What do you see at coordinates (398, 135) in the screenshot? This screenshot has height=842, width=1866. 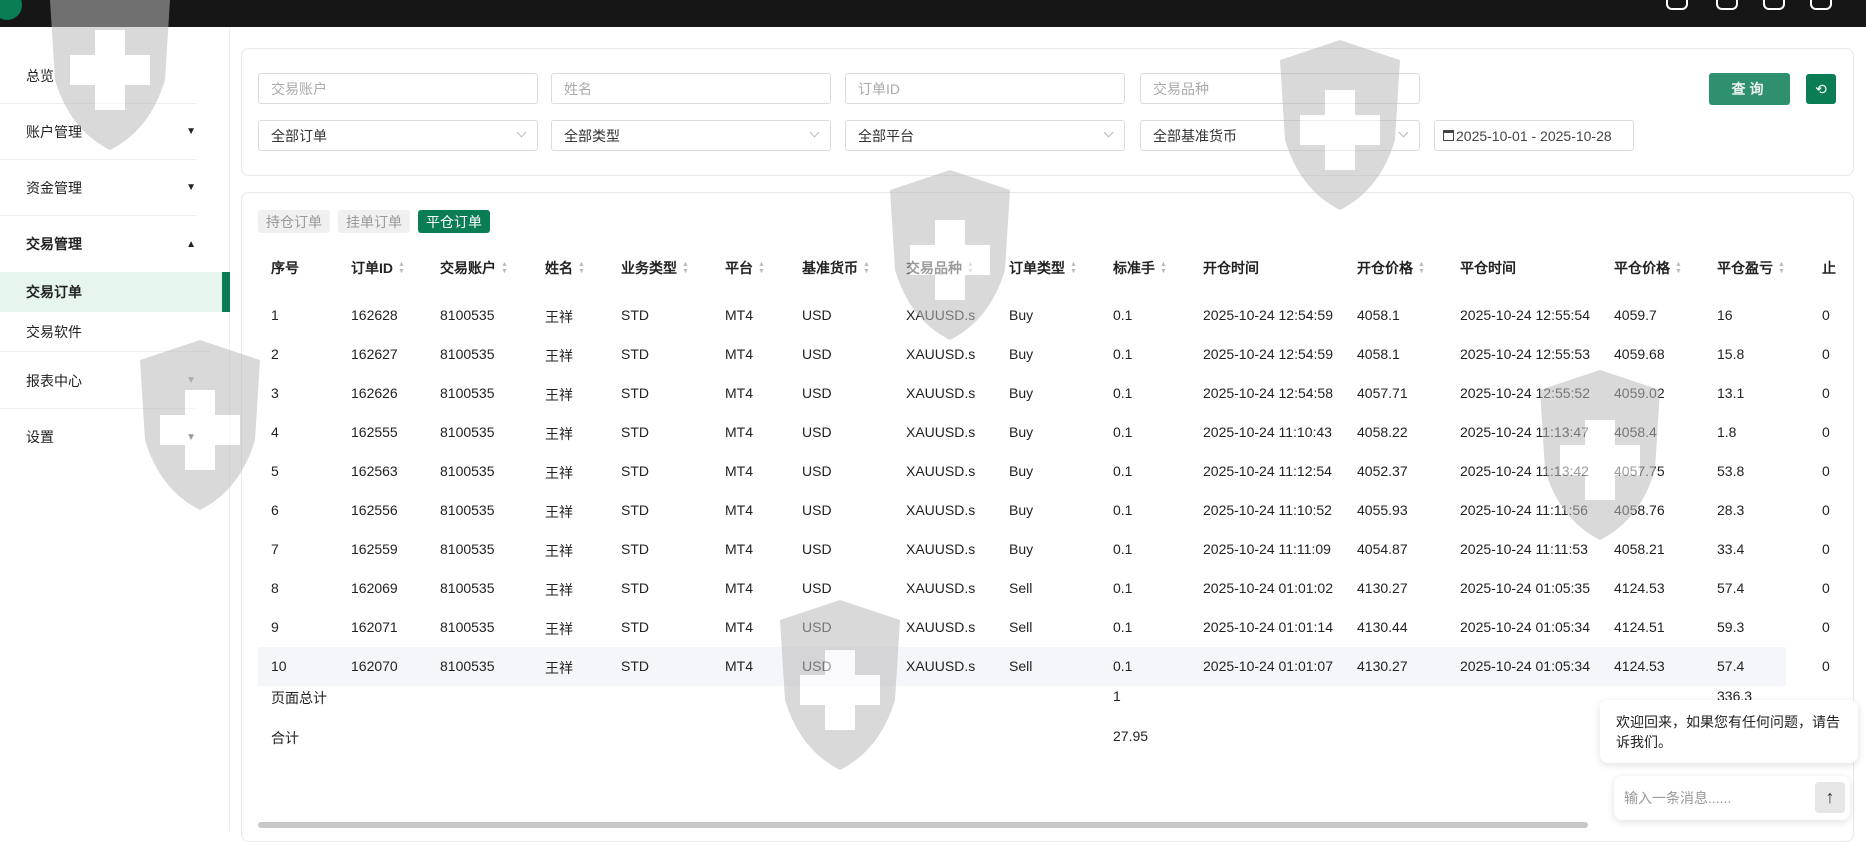 I see `order-select: 全部订单` at bounding box center [398, 135].